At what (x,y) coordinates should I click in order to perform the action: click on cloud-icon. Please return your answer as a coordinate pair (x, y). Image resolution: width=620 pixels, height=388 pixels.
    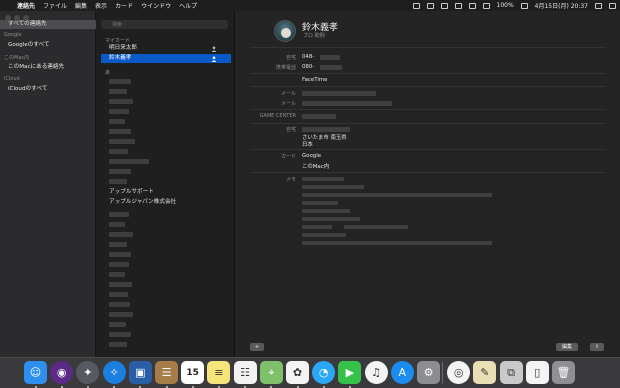
    Looking at the image, I should click on (444, 5).